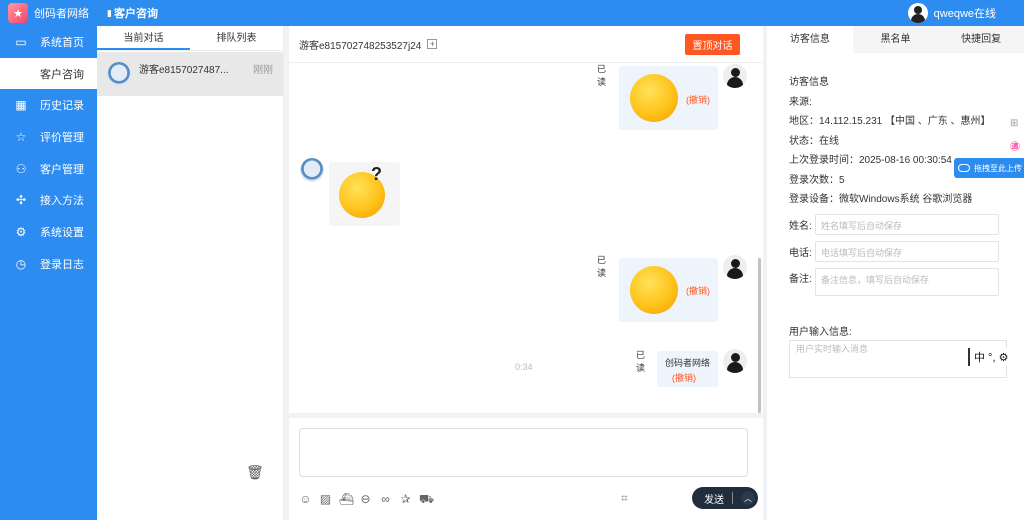 The height and width of the screenshot is (520, 1024). What do you see at coordinates (21, 41) in the screenshot?
I see `monitor-icon: ▭` at bounding box center [21, 41].